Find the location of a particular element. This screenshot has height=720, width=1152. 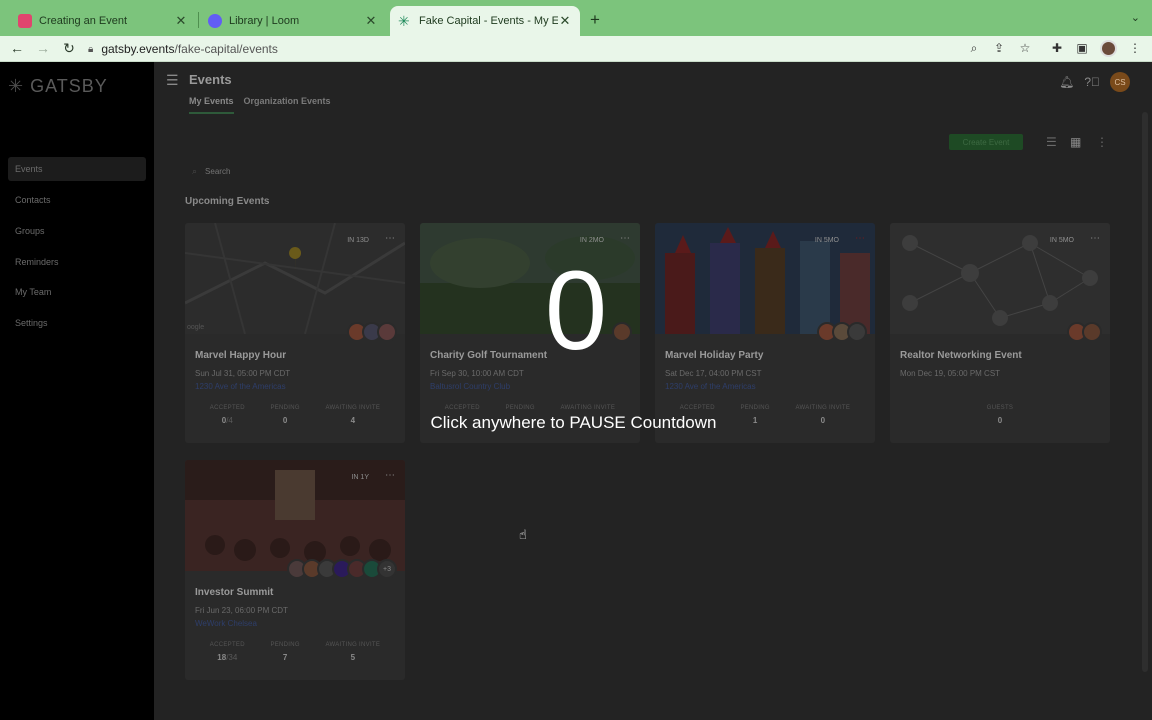

search-input is located at coordinates (285, 171).